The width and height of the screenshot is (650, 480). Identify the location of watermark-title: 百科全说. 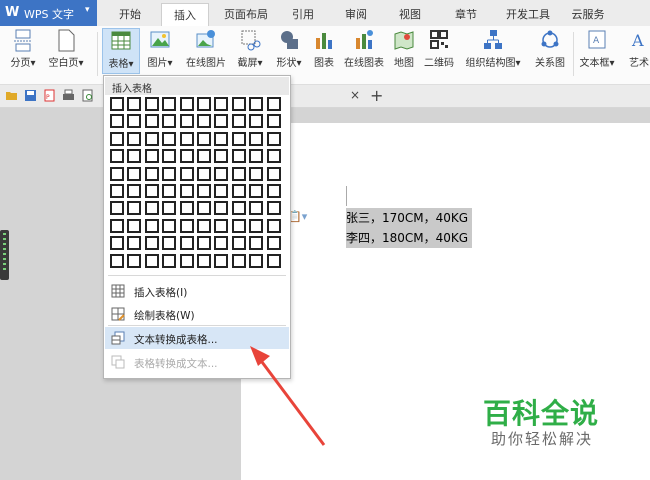
(541, 413).